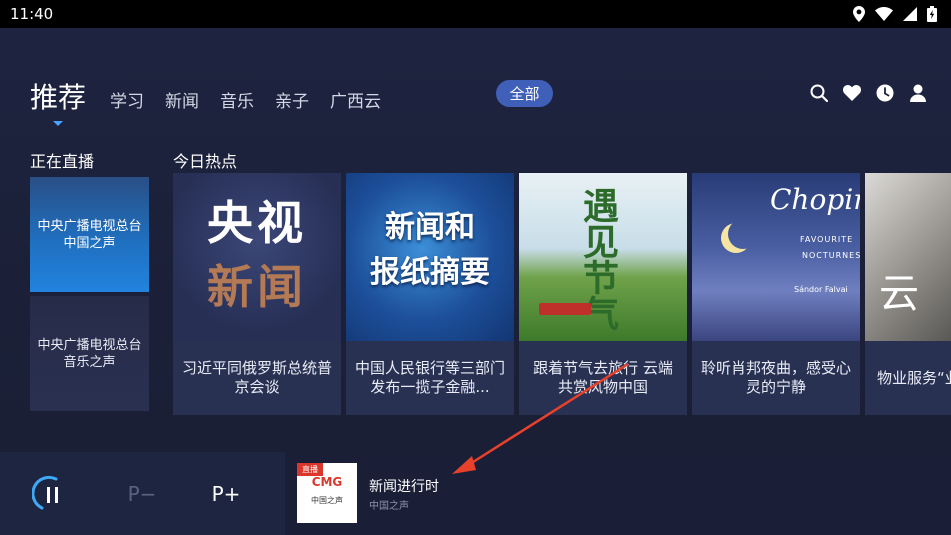 The width and height of the screenshot is (951, 535). What do you see at coordinates (776, 257) in the screenshot?
I see `card-thumbnail-chopin: Chopin FAVOURITE NOCTURNES Sándor Falvai` at bounding box center [776, 257].